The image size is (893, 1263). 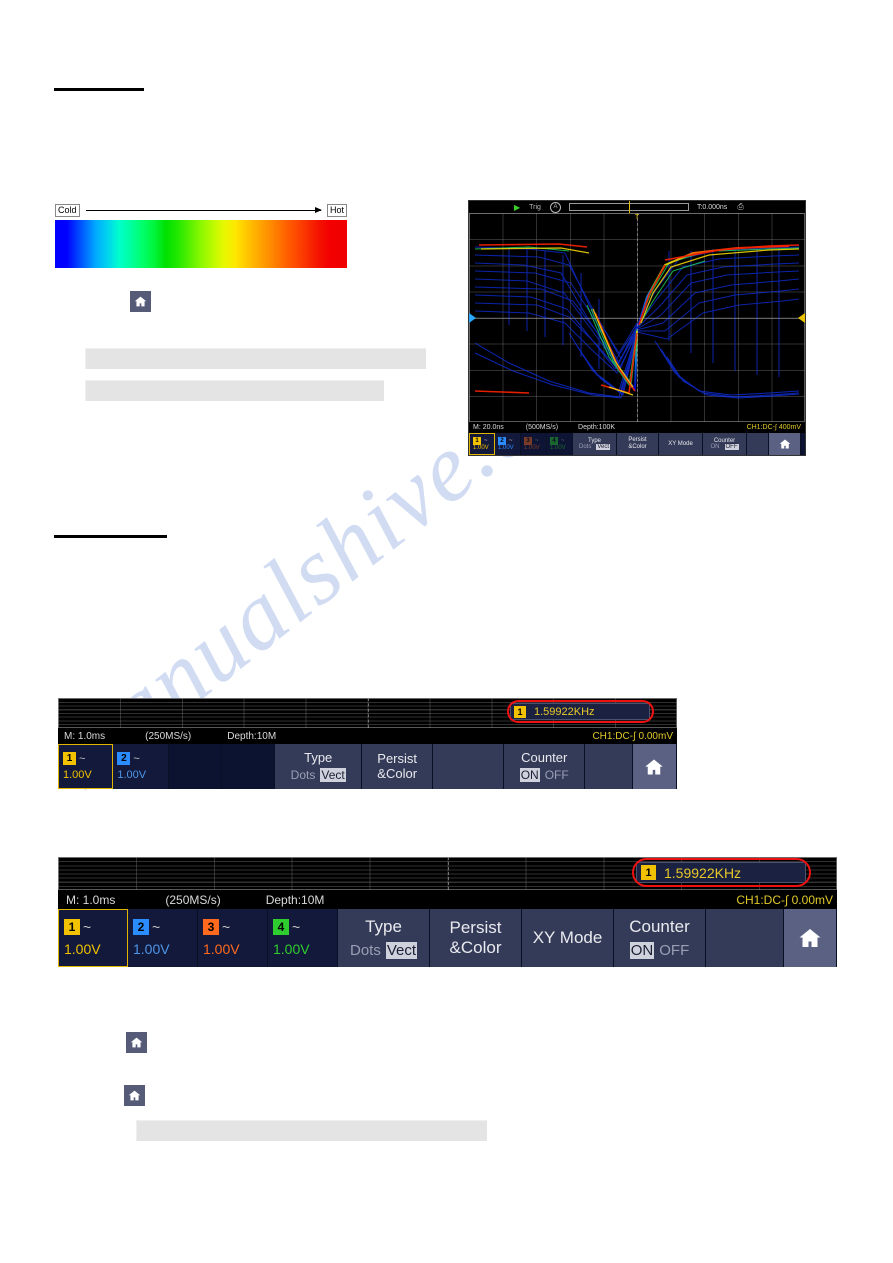 I want to click on samplerate-readout: (250MS/s), so click(x=193, y=899).